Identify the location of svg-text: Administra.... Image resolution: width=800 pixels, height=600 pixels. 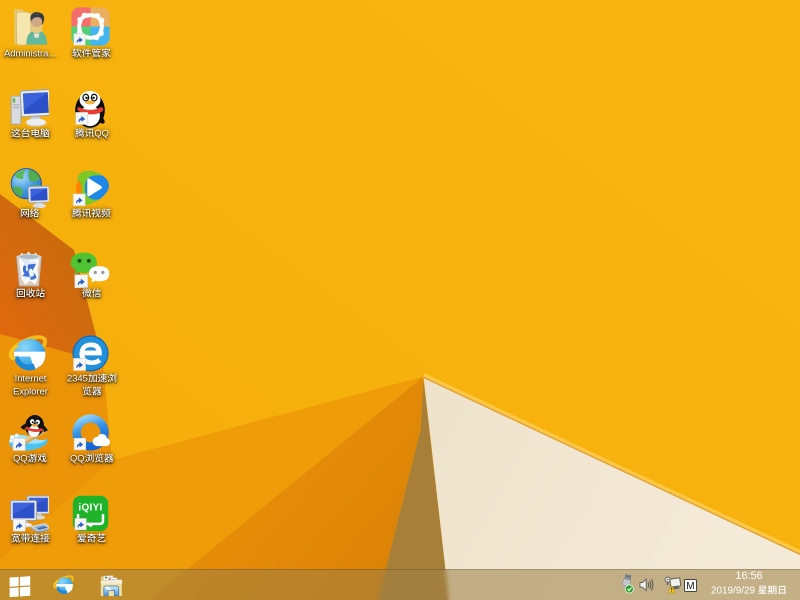
(30, 52).